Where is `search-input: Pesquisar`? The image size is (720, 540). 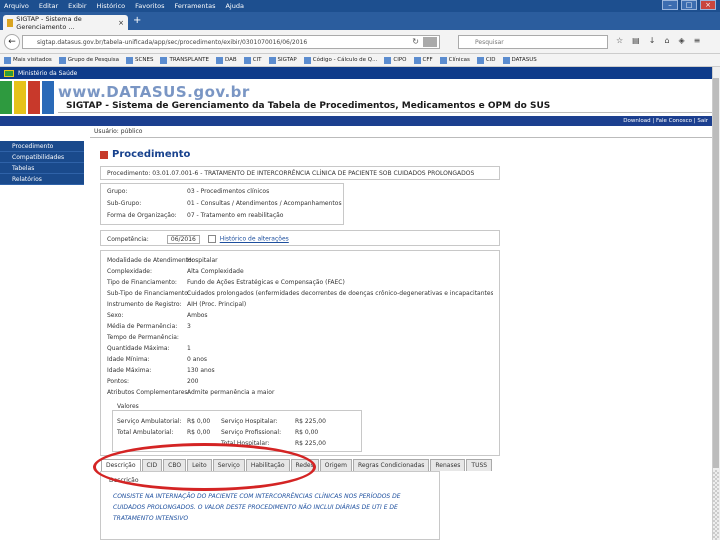
search-input: Pesquisar is located at coordinates (533, 42).